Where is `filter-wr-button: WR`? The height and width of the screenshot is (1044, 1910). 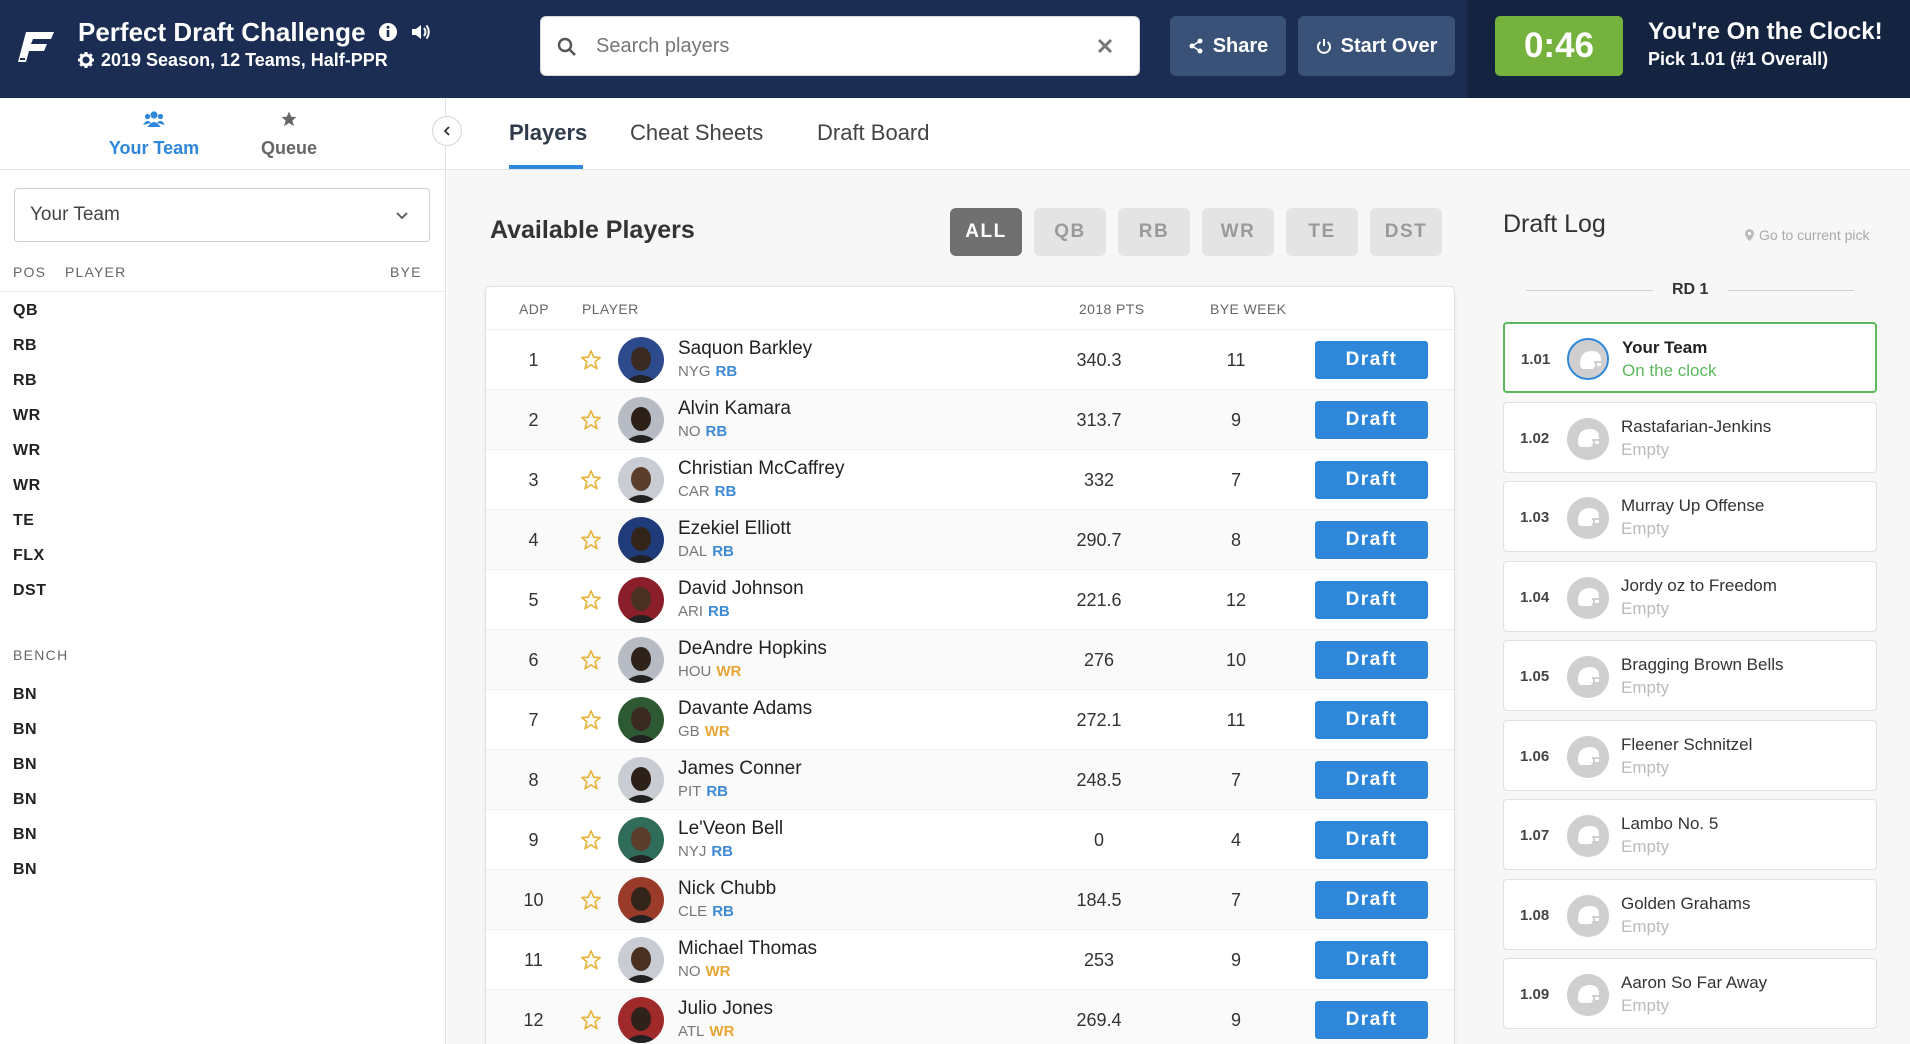 filter-wr-button: WR is located at coordinates (1238, 232).